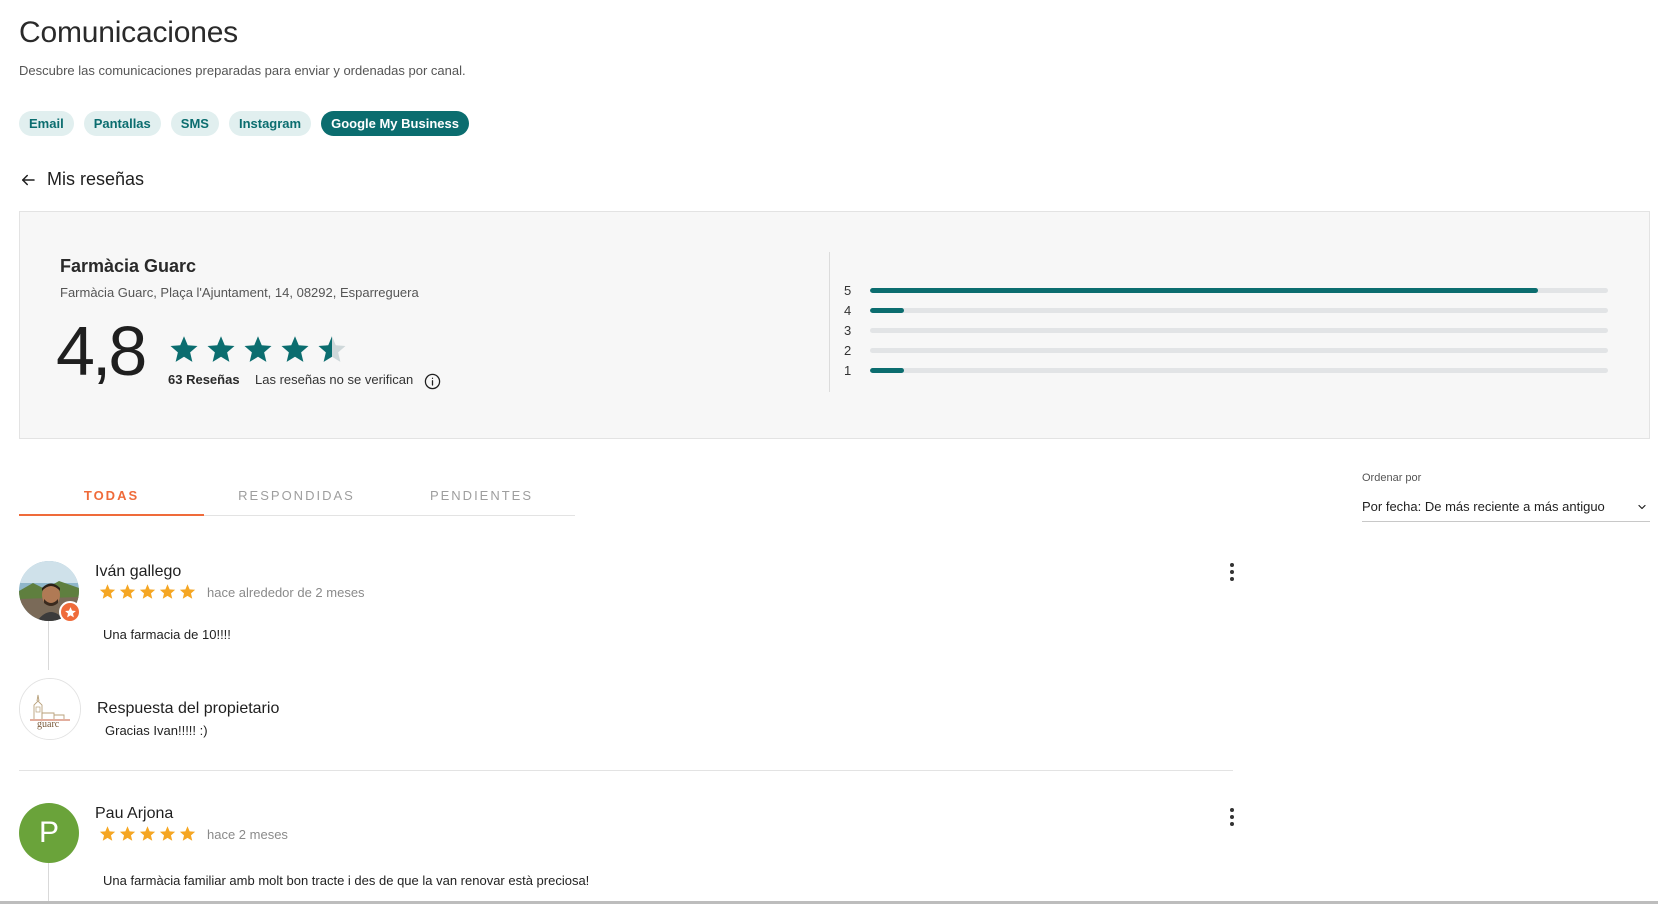 Image resolution: width=1658 pixels, height=904 pixels. What do you see at coordinates (48, 724) in the screenshot?
I see `business-logo-text: guarc` at bounding box center [48, 724].